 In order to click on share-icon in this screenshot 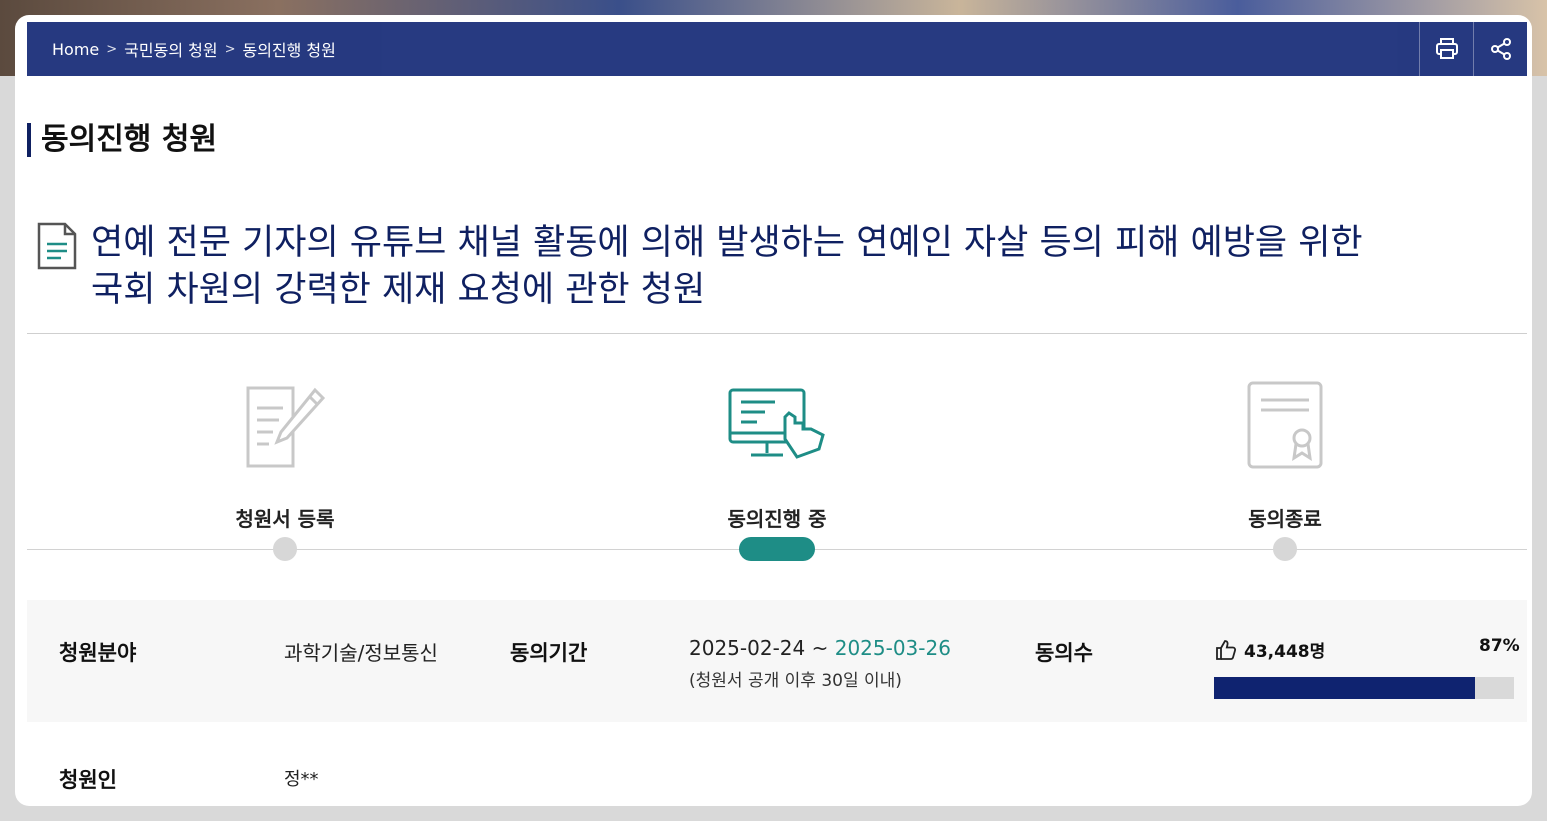, I will do `click(1500, 49)`.